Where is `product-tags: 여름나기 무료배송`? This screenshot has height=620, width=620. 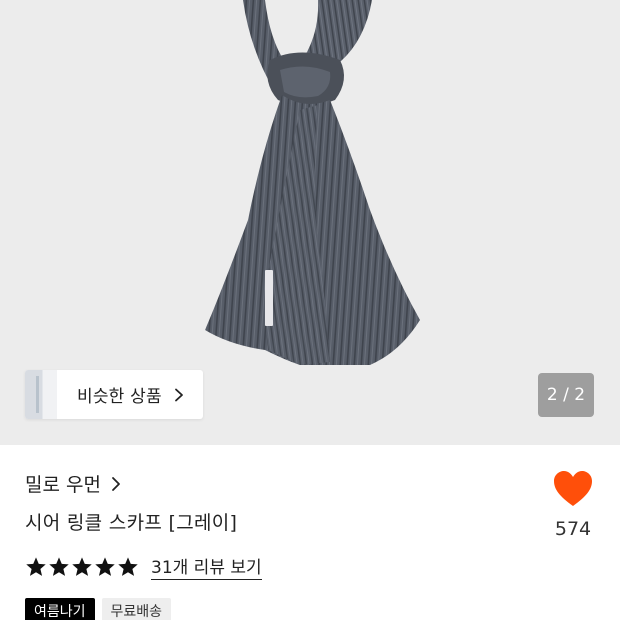
product-tags: 여름나기 무료배송 is located at coordinates (98, 609).